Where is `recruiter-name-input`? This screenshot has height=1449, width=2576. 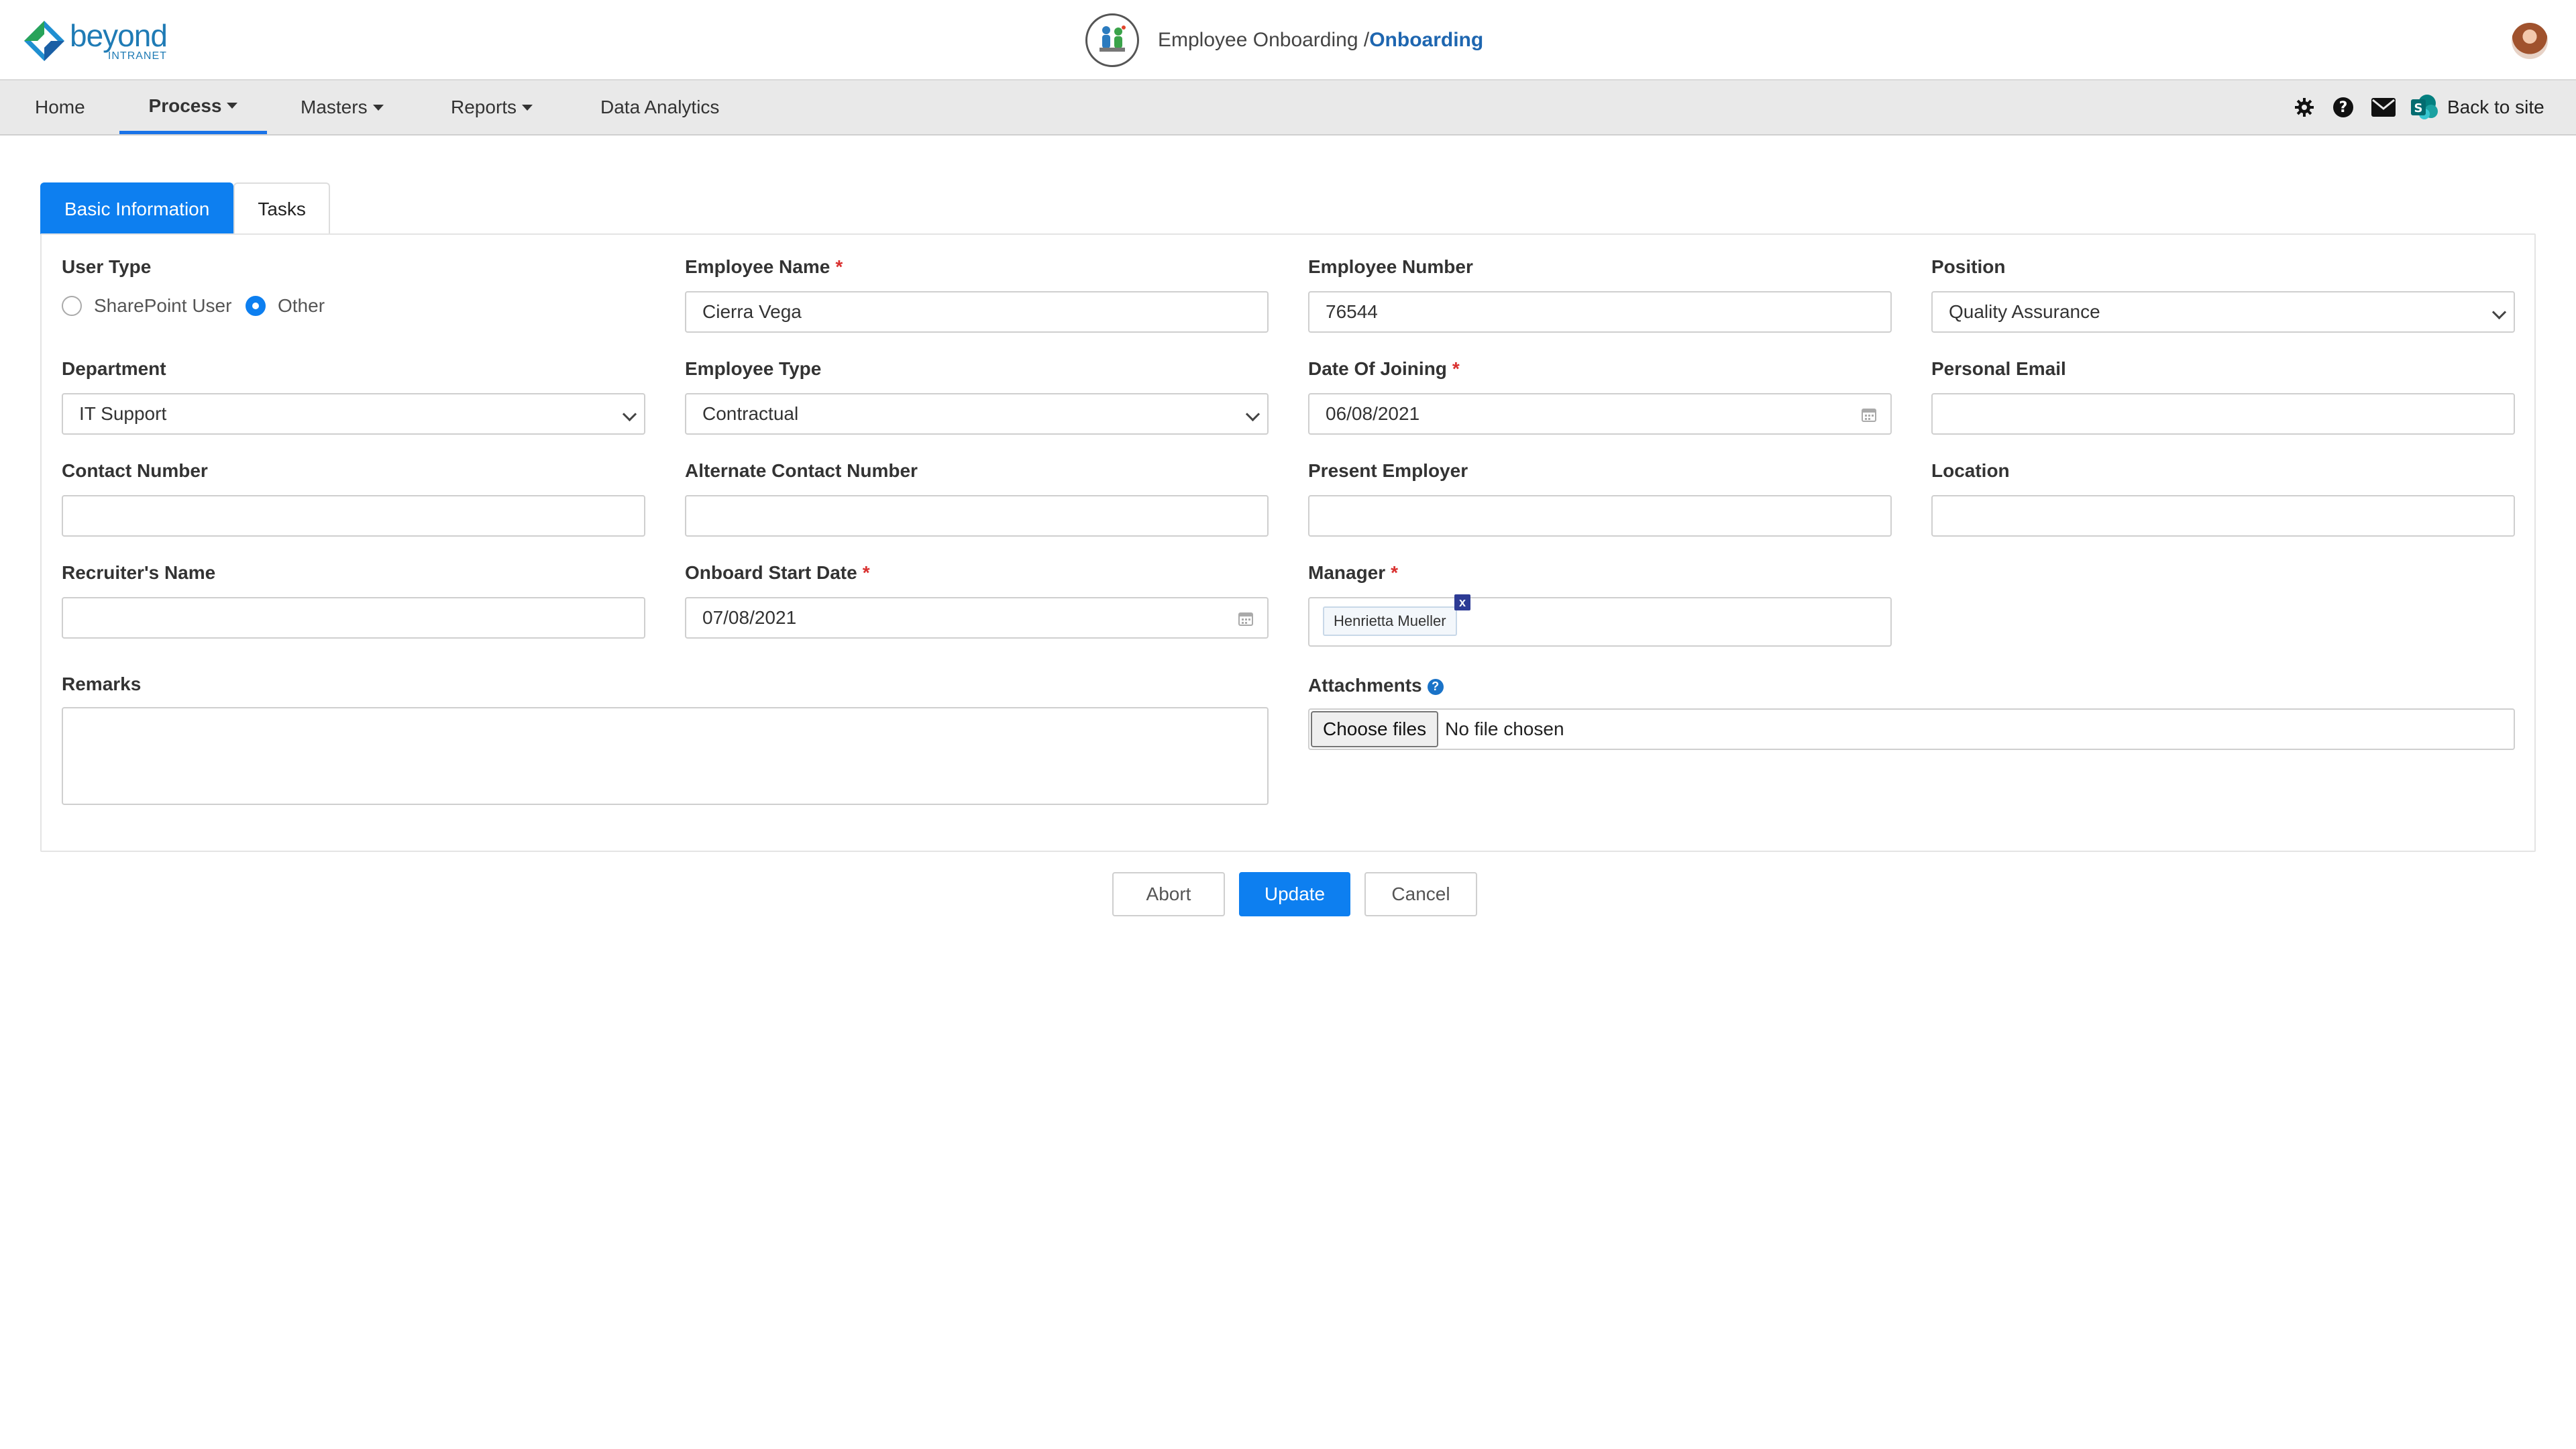 recruiter-name-input is located at coordinates (353, 618).